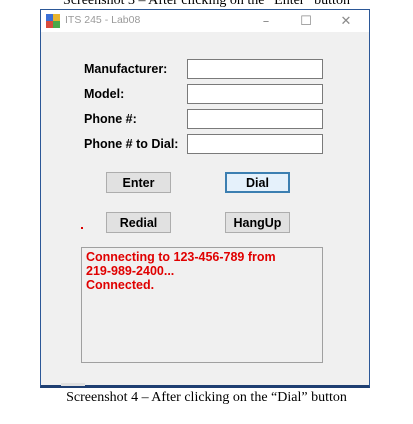 This screenshot has height=424, width=413. Describe the element at coordinates (73, 384) in the screenshot. I see `window-corner-artifact` at that location.